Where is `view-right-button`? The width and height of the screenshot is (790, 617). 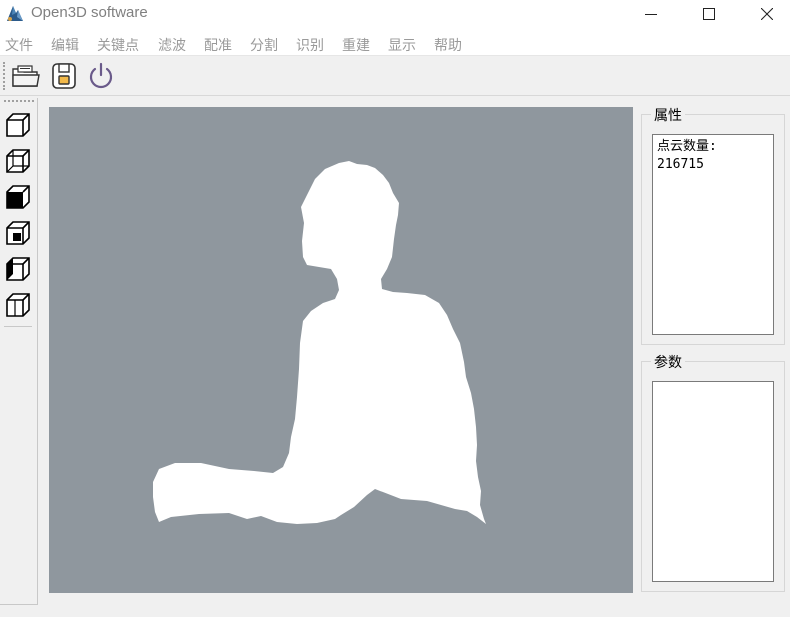
view-right-button is located at coordinates (18, 233).